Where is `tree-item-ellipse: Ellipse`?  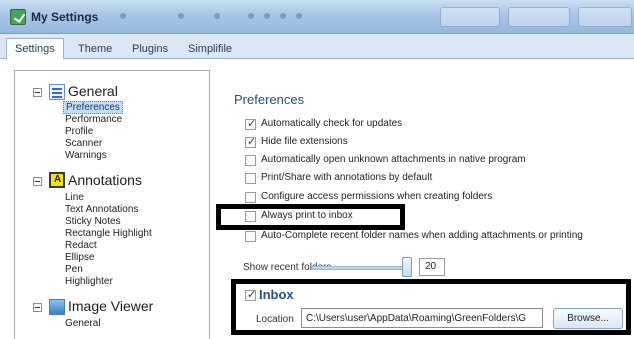 tree-item-ellipse: Ellipse is located at coordinates (79, 257).